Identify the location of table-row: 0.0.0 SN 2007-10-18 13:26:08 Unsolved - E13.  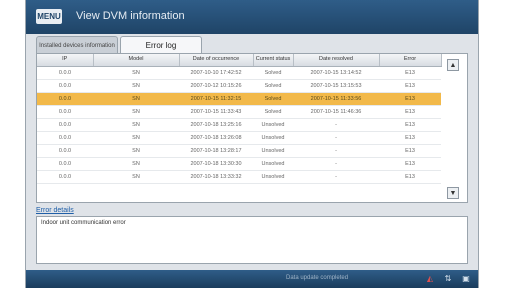
(239, 138).